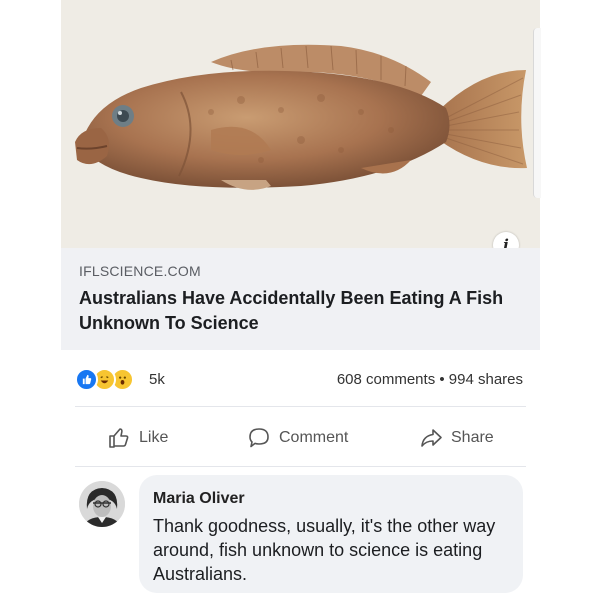 This screenshot has width=600, height=600. I want to click on reaction-count: 5k, so click(157, 379).